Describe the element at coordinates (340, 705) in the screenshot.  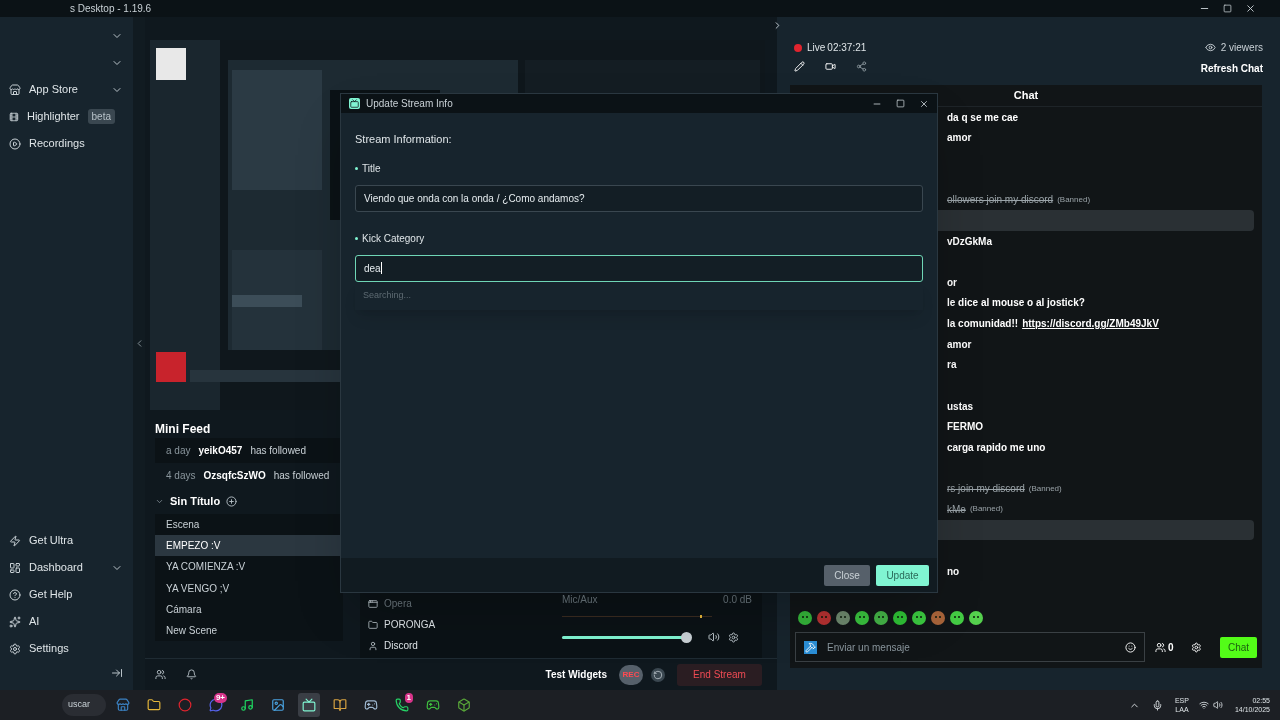
I see `book-icon` at that location.